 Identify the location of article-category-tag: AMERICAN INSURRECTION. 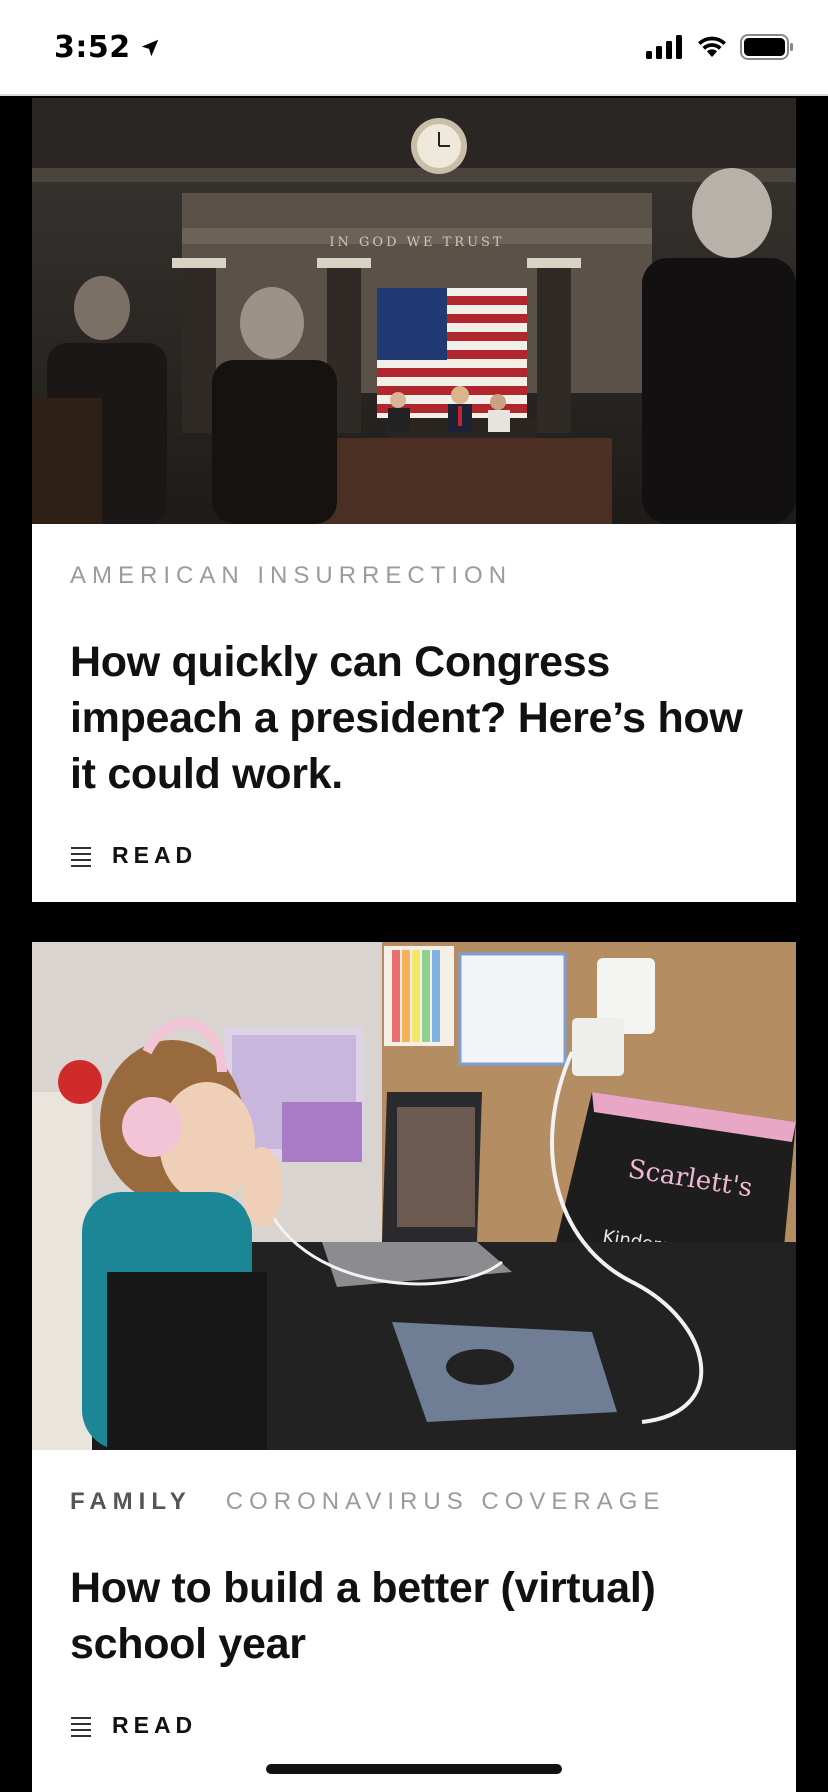
(291, 576).